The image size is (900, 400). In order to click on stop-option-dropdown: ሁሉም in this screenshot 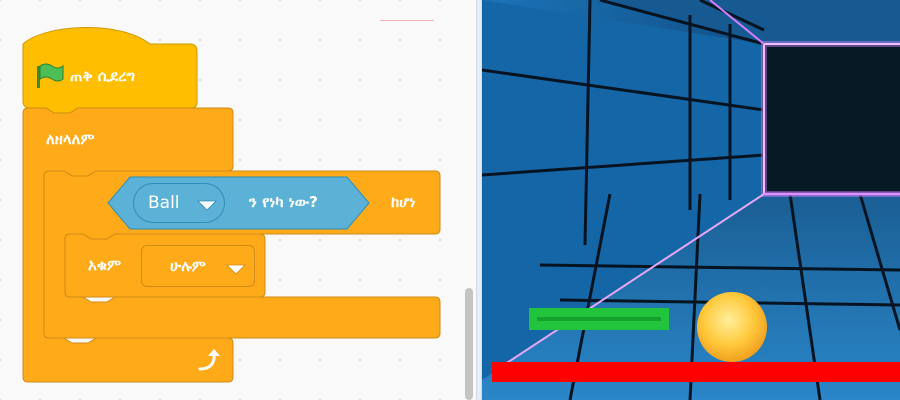, I will do `click(198, 266)`.